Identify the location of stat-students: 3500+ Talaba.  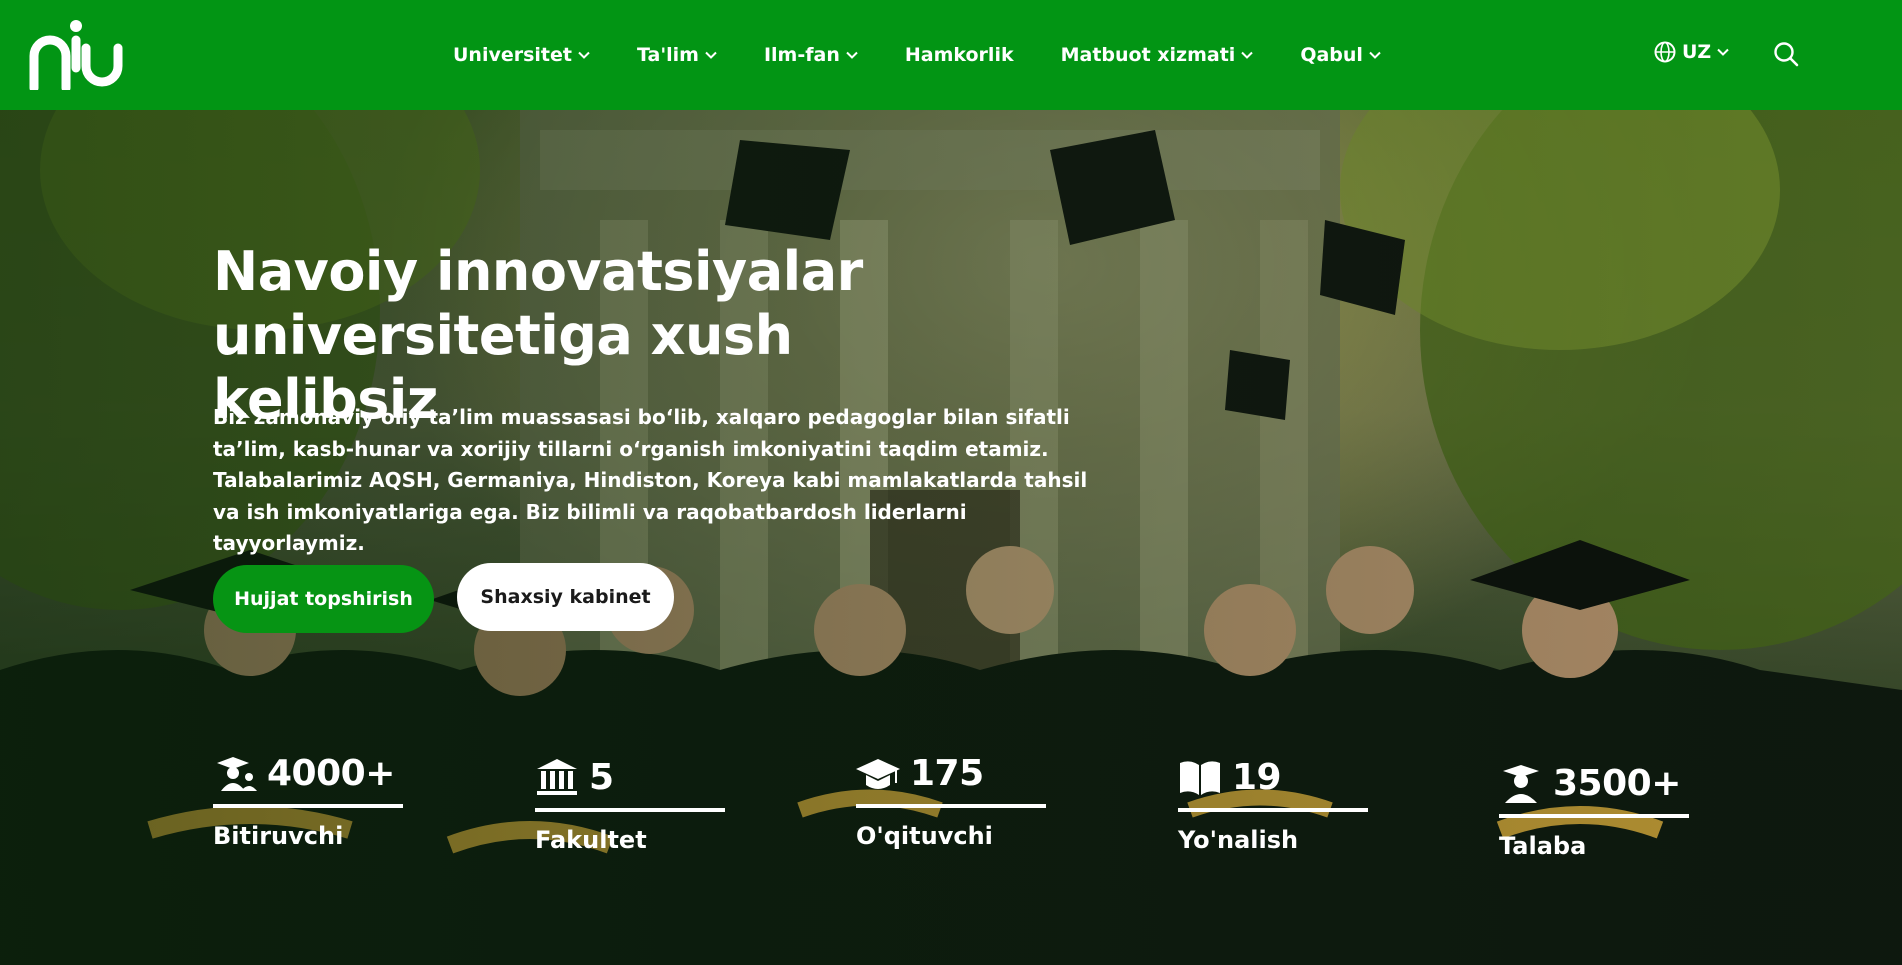
(1594, 810).